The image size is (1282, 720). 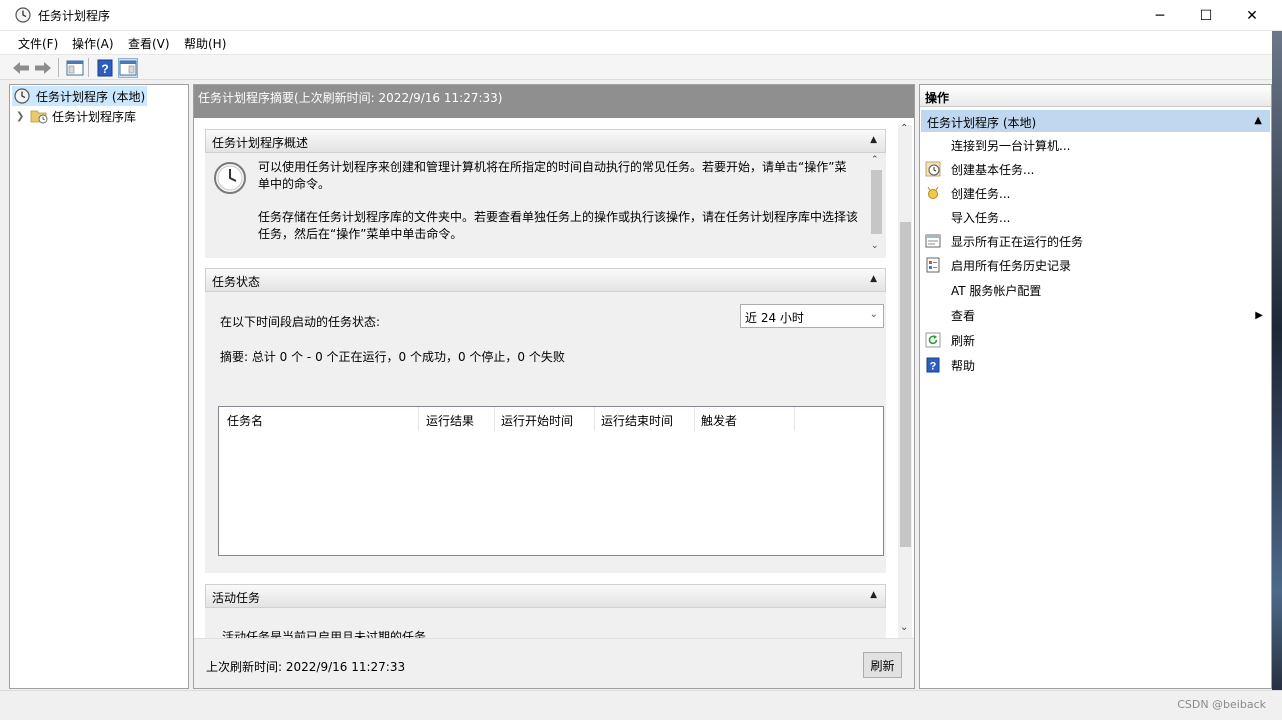 I want to click on desktop-background-strip, so click(x=1277, y=361).